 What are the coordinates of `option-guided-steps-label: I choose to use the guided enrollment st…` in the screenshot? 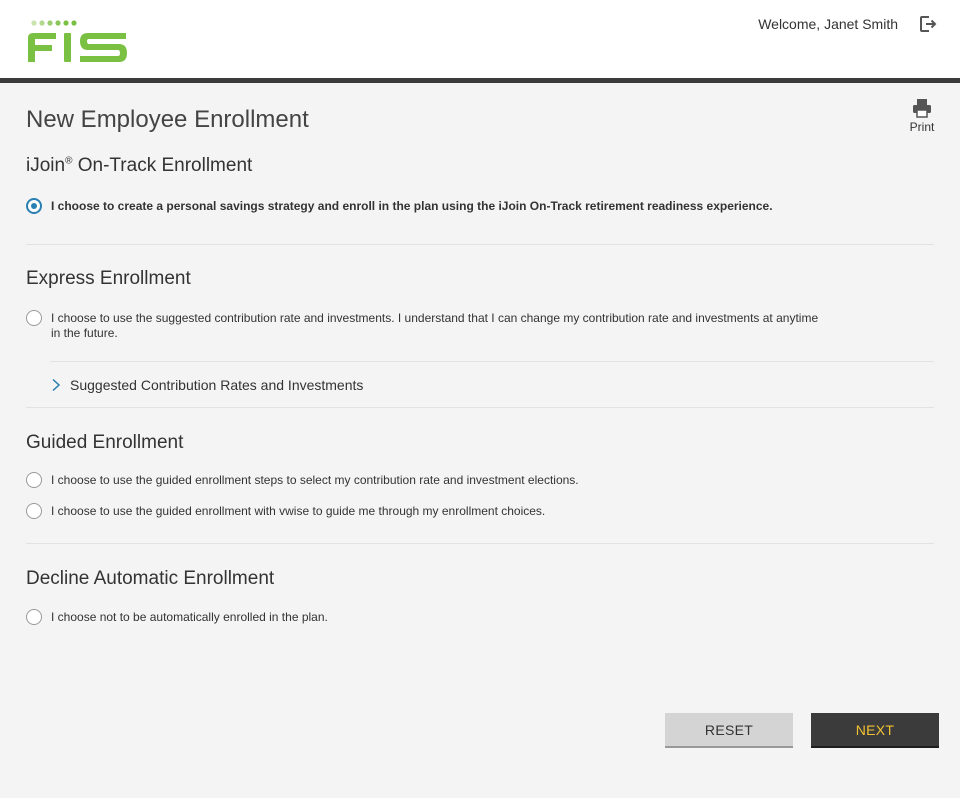 It's located at (315, 480).